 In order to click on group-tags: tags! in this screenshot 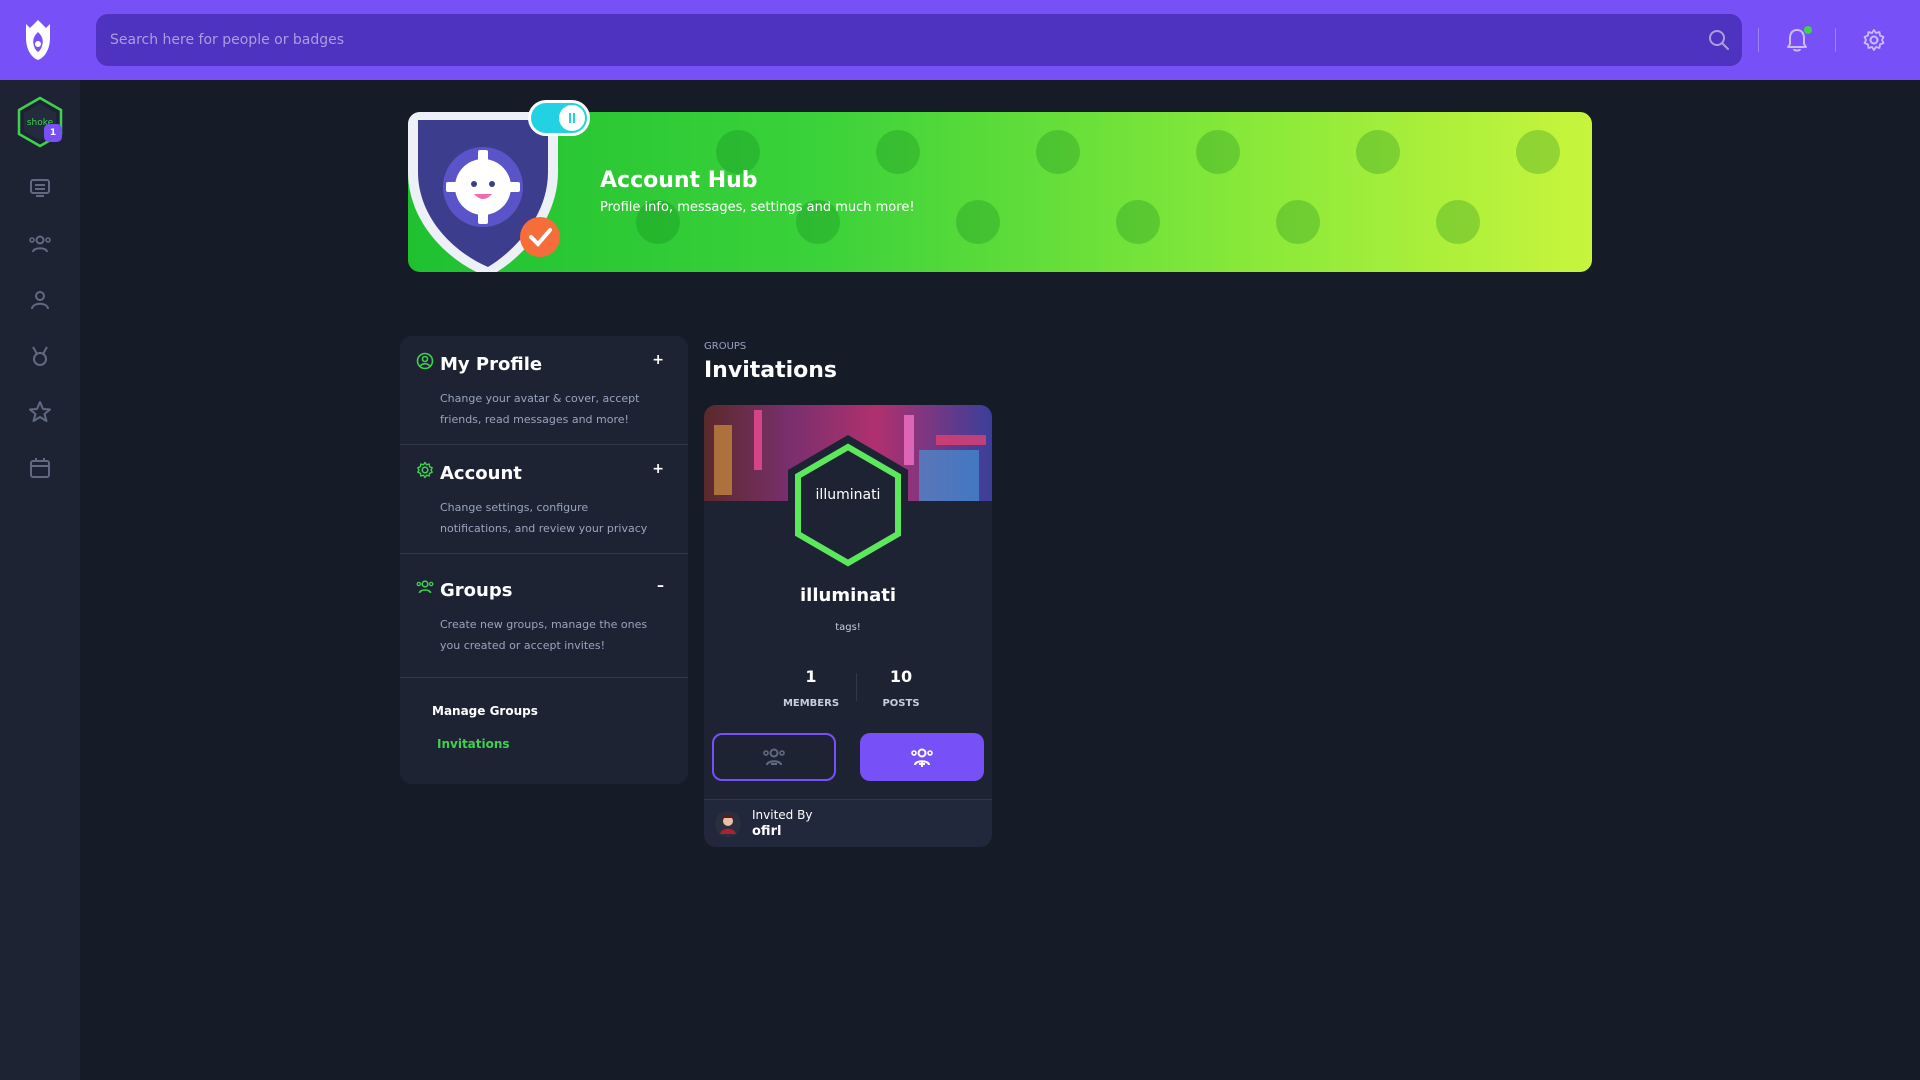, I will do `click(848, 627)`.